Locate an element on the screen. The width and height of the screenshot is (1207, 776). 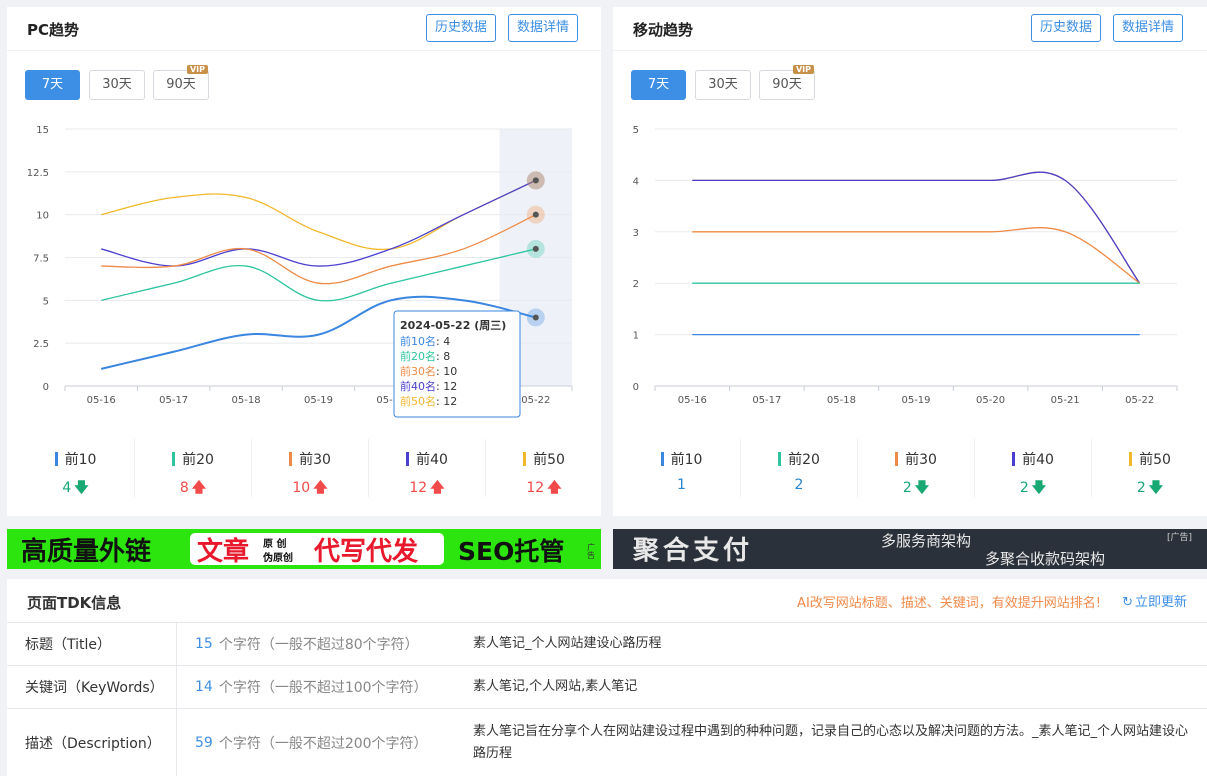
mobile-legend: 前10 1 前20 2 前30 2 🡇 前40 2 🡇 前50 2 🡇 is located at coordinates (911, 469).